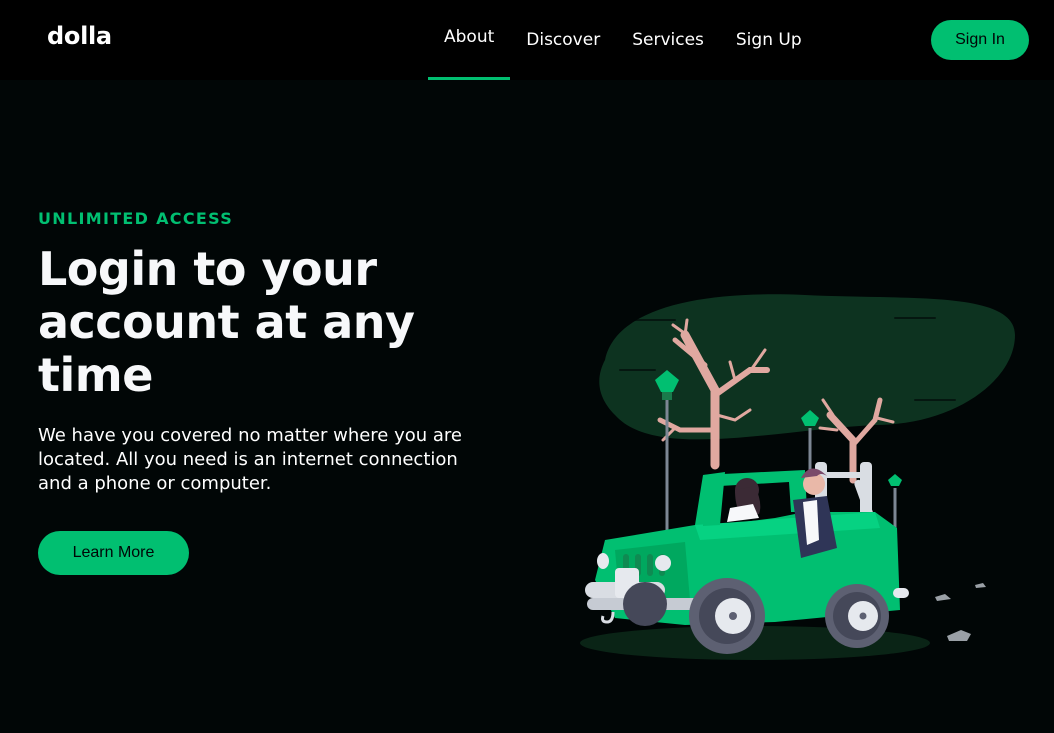  Describe the element at coordinates (668, 40) in the screenshot. I see `nav-item-services: Services` at that location.